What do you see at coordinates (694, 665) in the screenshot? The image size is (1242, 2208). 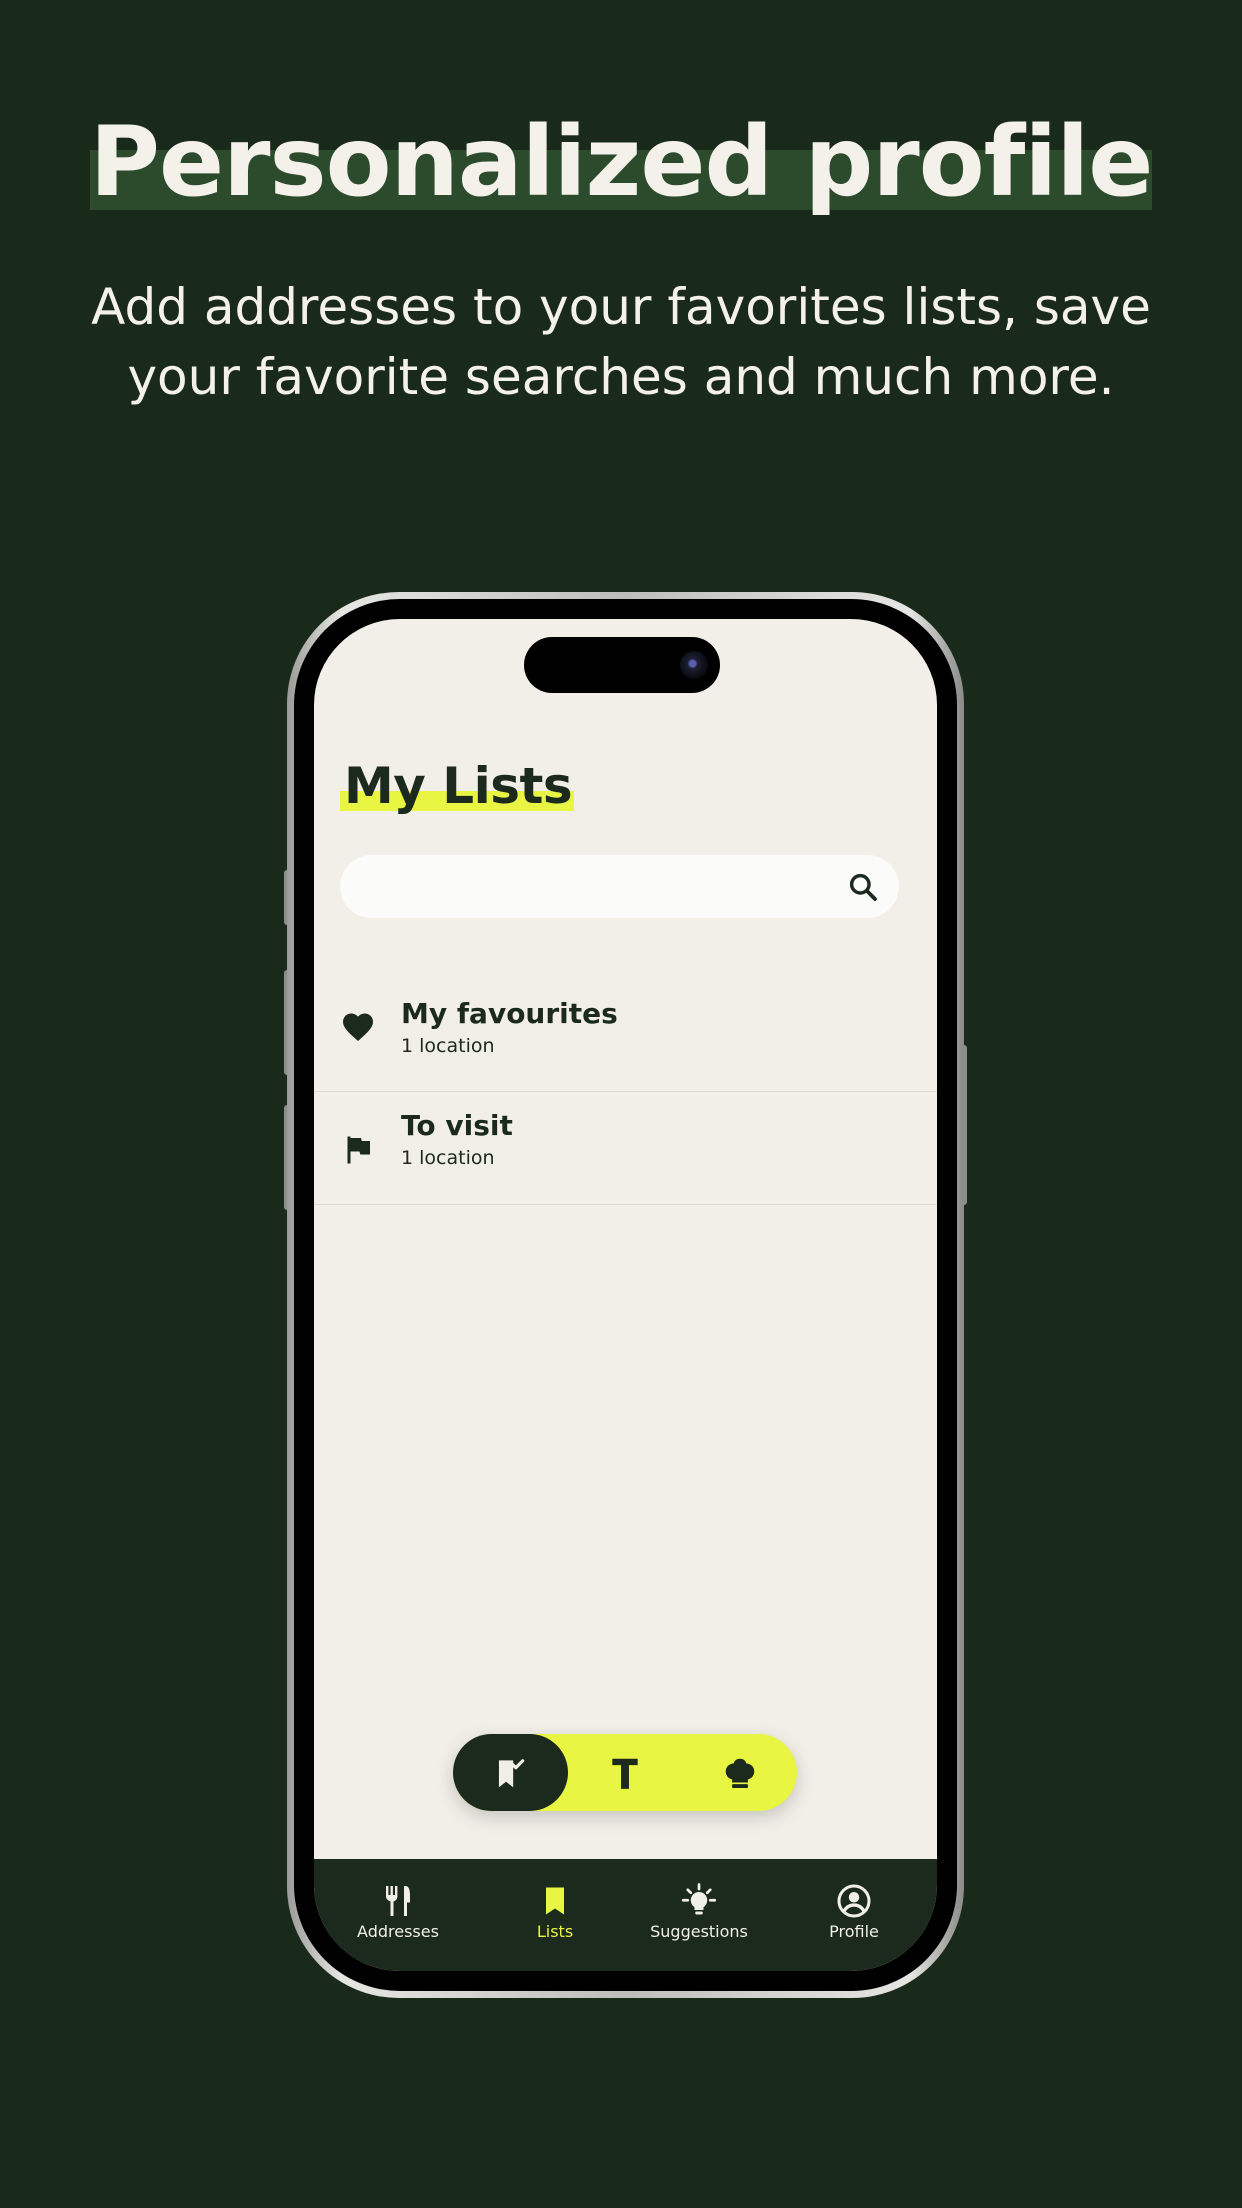 I see `camera-icon` at bounding box center [694, 665].